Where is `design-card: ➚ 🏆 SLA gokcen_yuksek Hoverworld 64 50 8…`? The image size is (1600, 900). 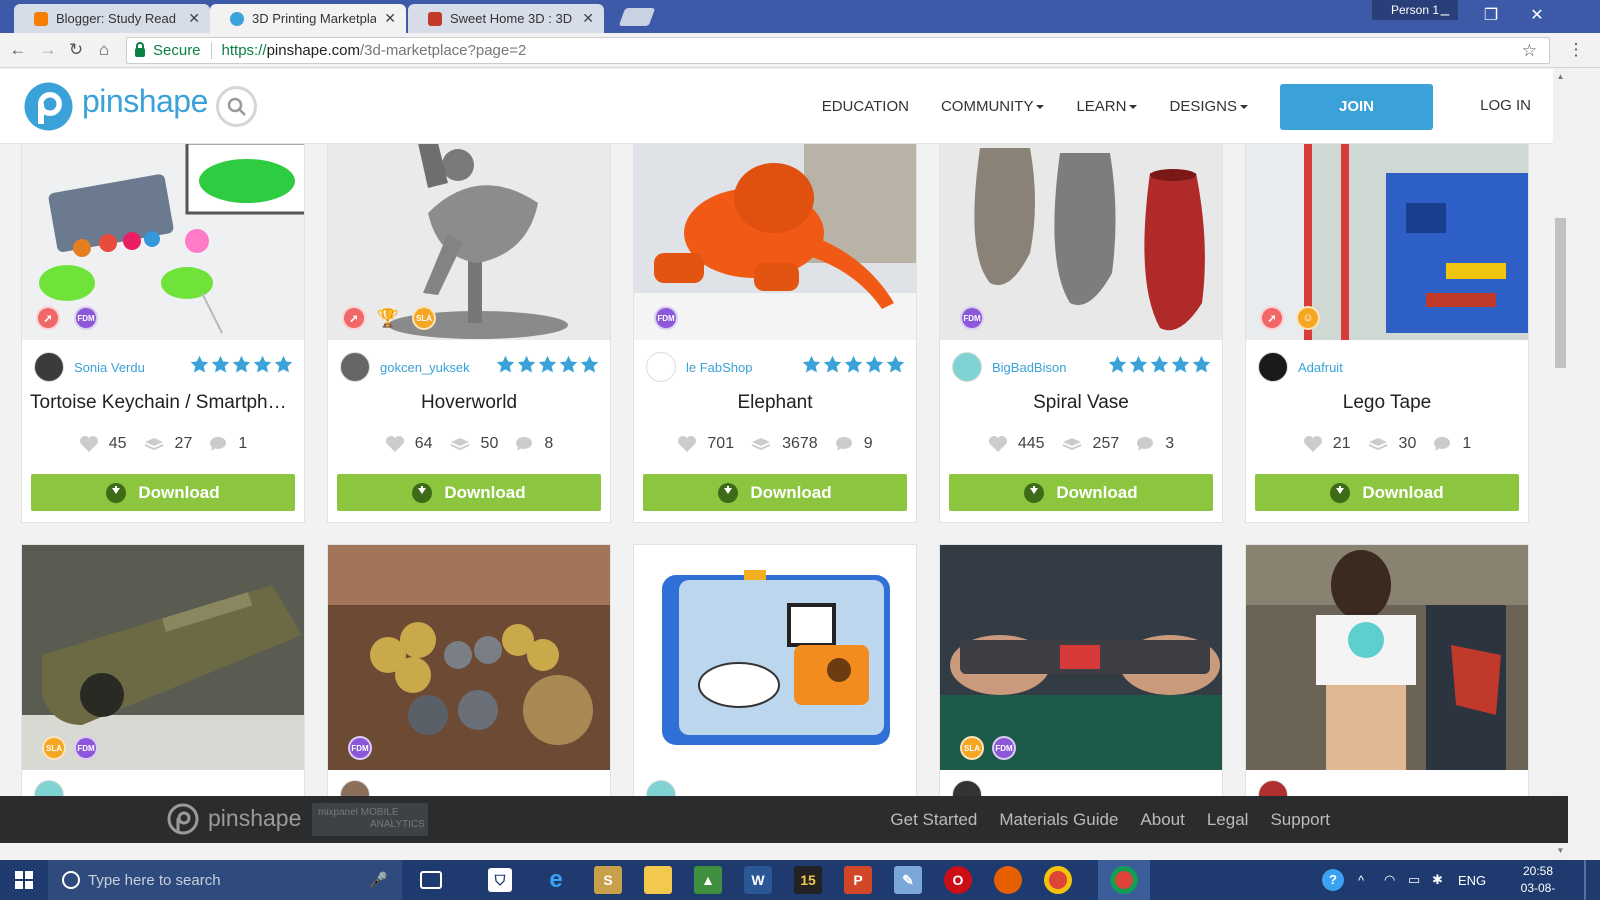 design-card: ➚ 🏆 SLA gokcen_yuksek Hoverworld 64 50 8… is located at coordinates (469, 333).